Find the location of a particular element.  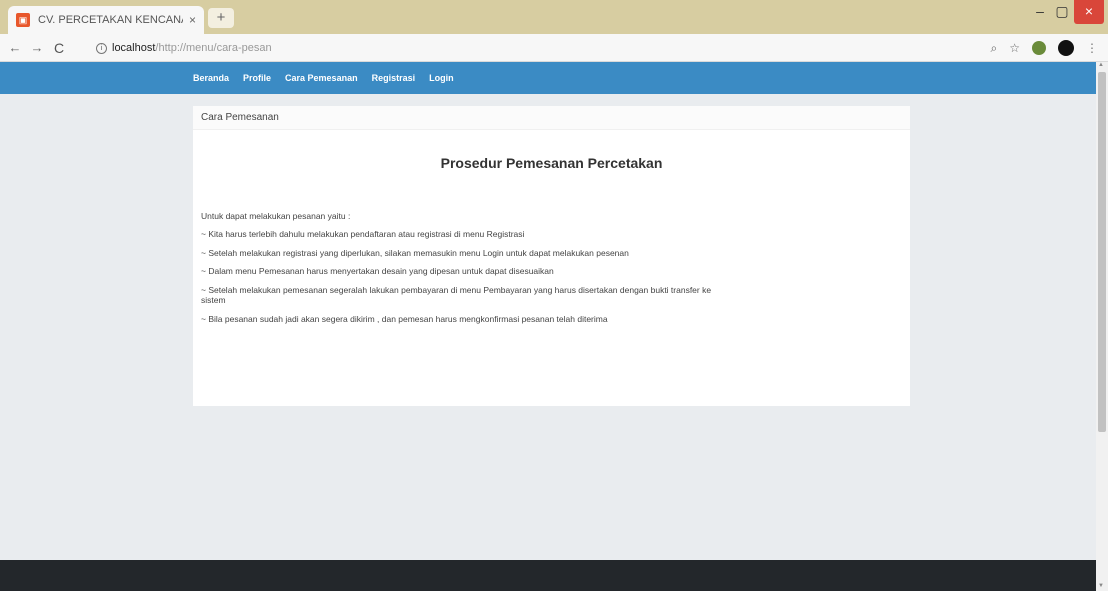

bookmark-star-icon: ☆ is located at coordinates (1014, 48).